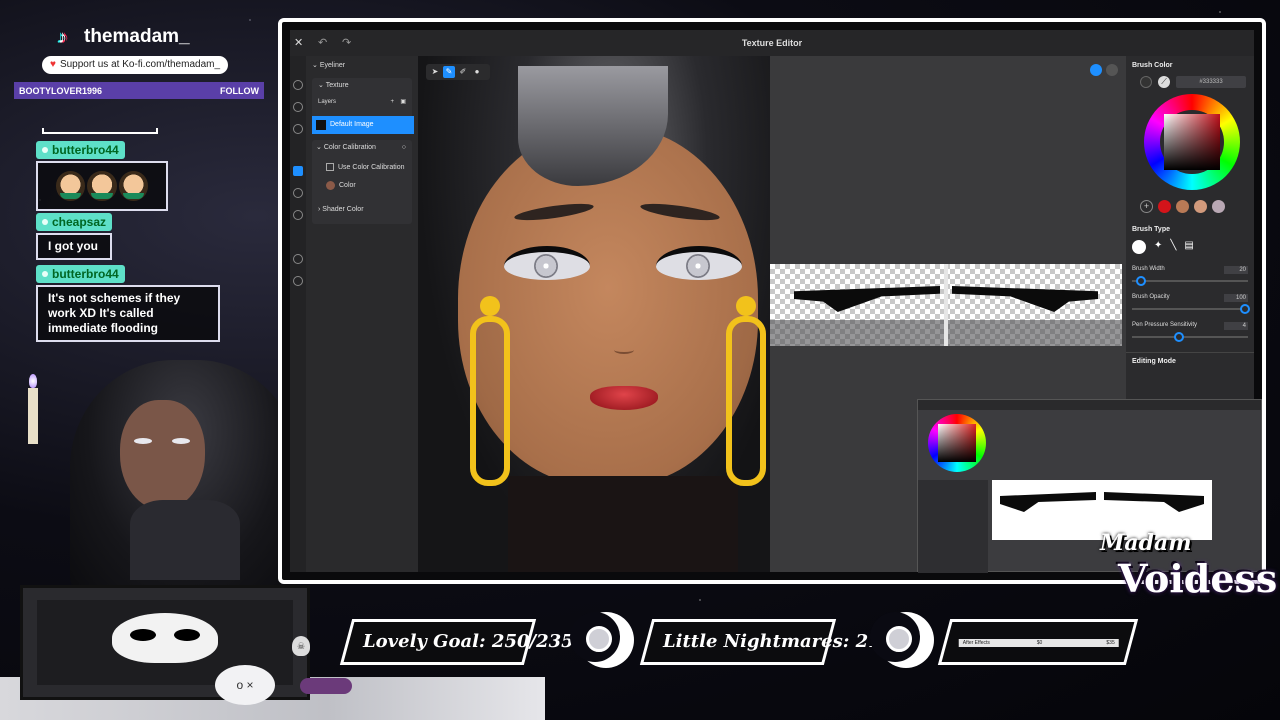  Describe the element at coordinates (165, 638) in the screenshot. I see `mask-icon` at that location.